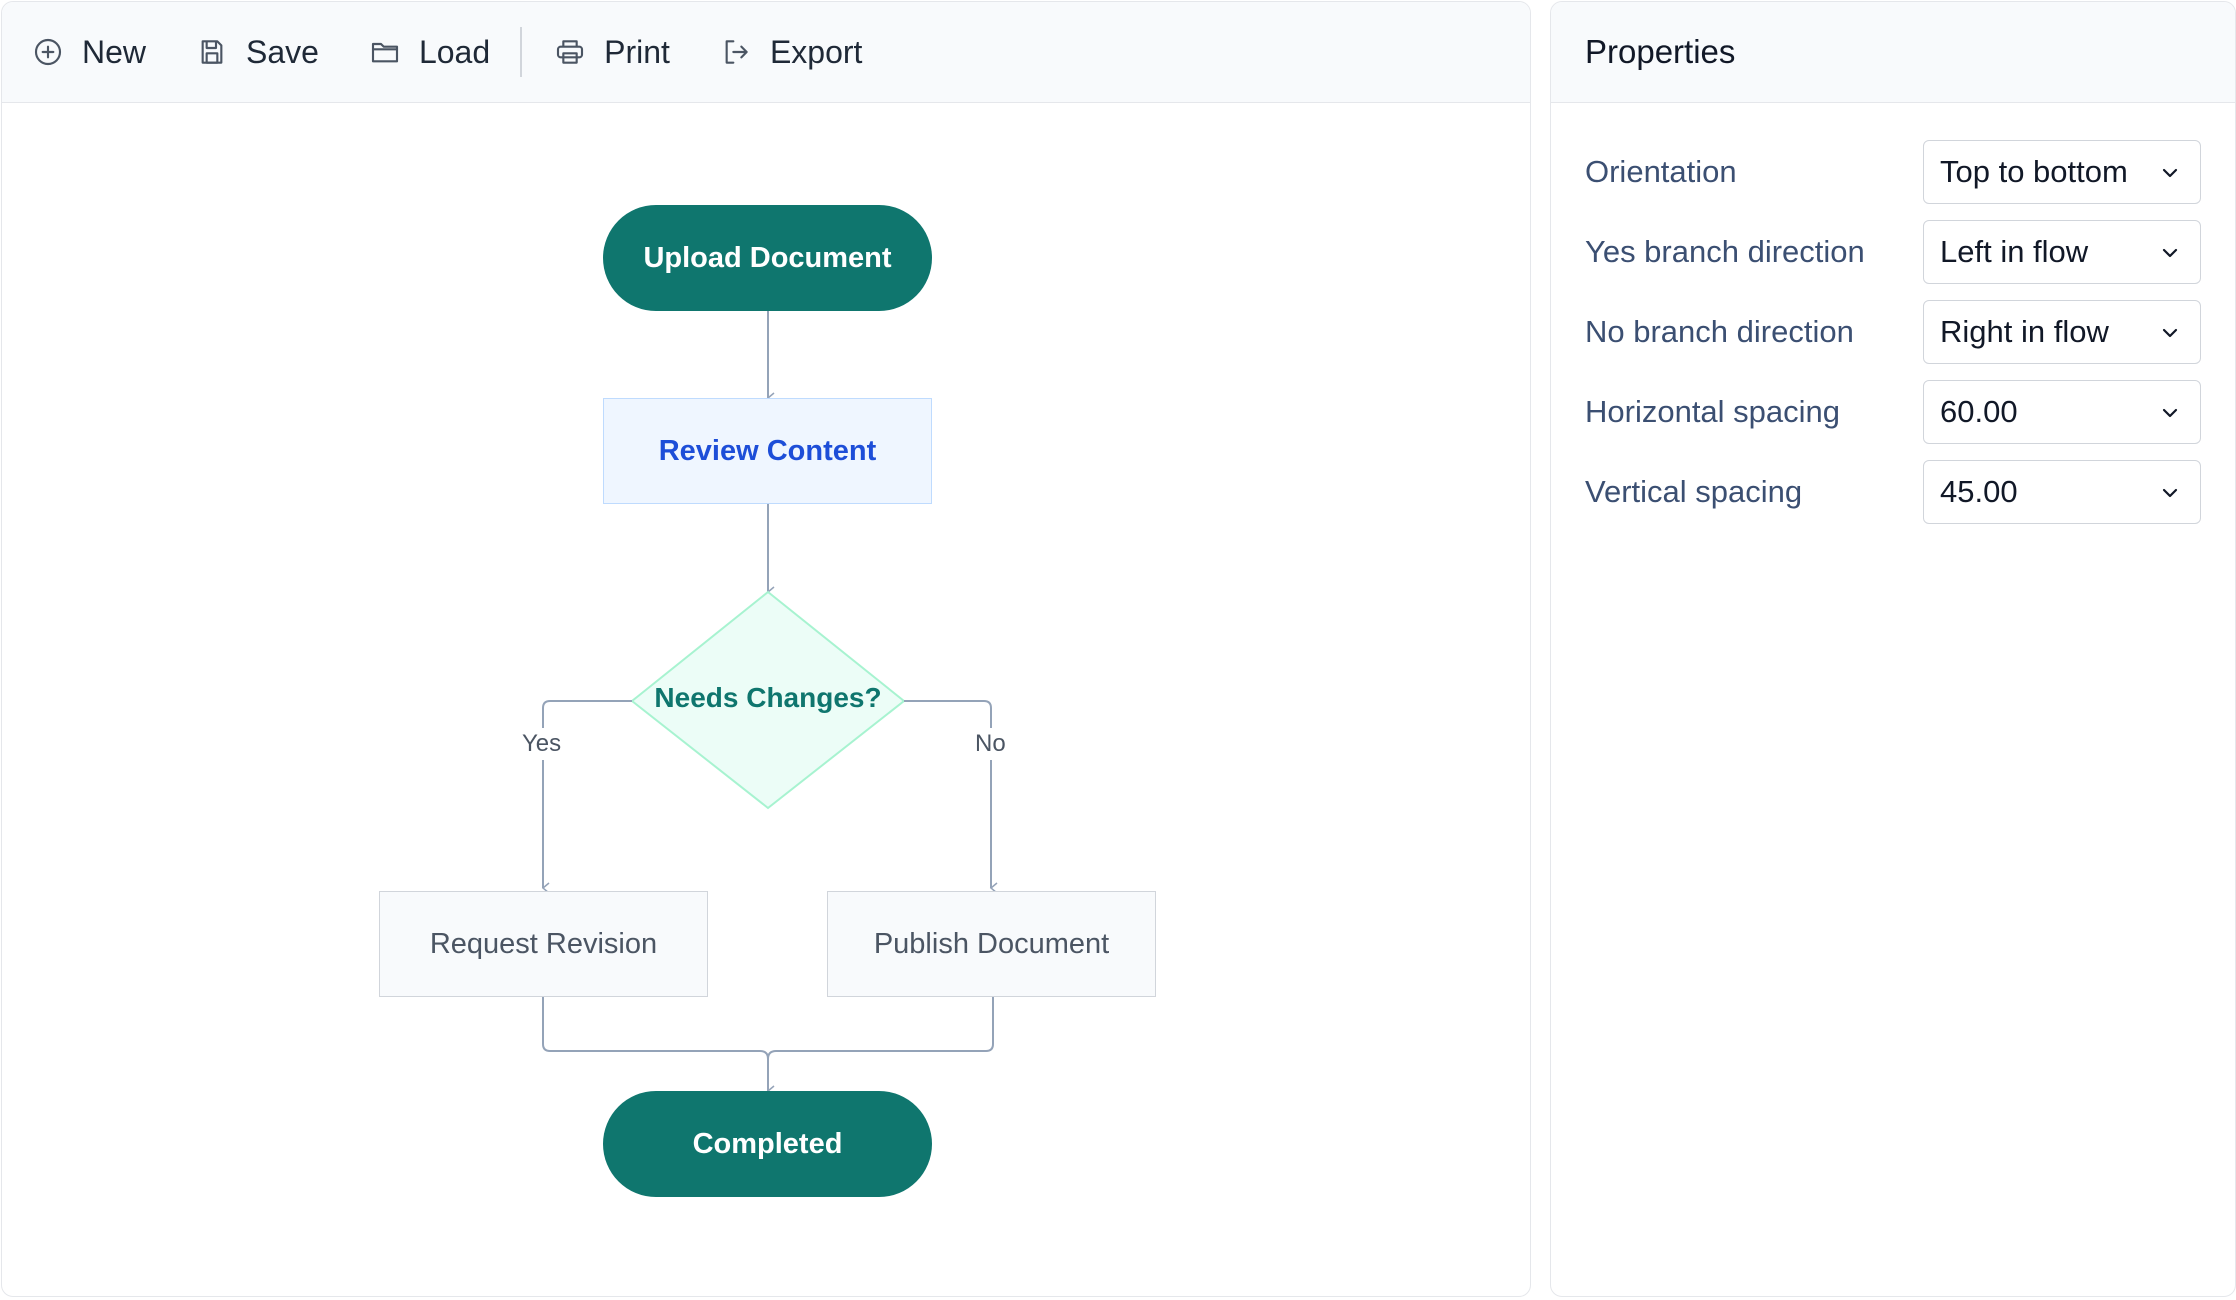 The width and height of the screenshot is (2236, 1300). Describe the element at coordinates (282, 51) in the screenshot. I see `save-label: Save` at that location.